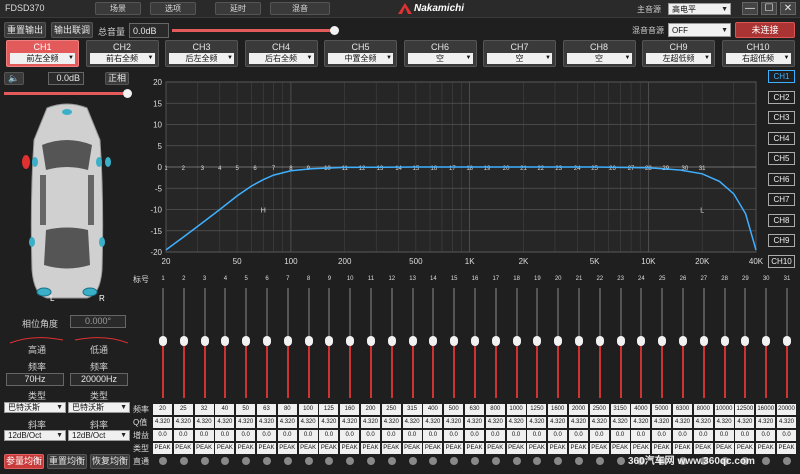 The image size is (800, 474). Describe the element at coordinates (781, 97) in the screenshot. I see `channel-tab-ch2: CH2` at that location.